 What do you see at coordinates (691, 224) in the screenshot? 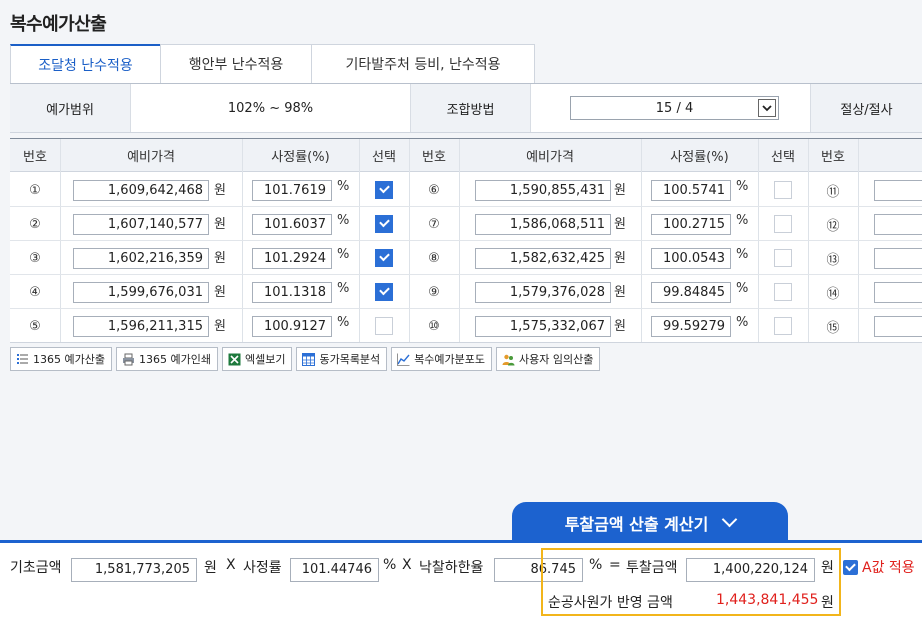
I see `rate-input: 100.2715` at bounding box center [691, 224].